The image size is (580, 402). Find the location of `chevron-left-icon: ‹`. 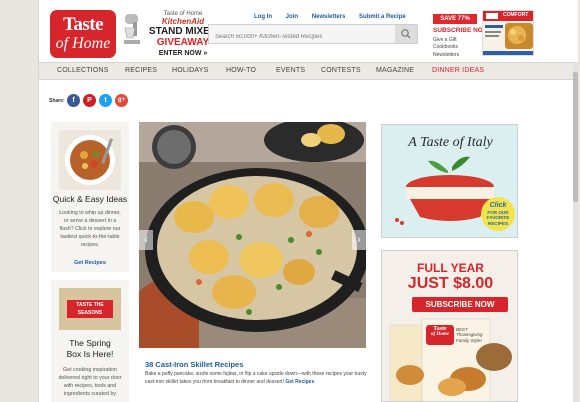

chevron-left-icon: ‹ is located at coordinates (146, 240).